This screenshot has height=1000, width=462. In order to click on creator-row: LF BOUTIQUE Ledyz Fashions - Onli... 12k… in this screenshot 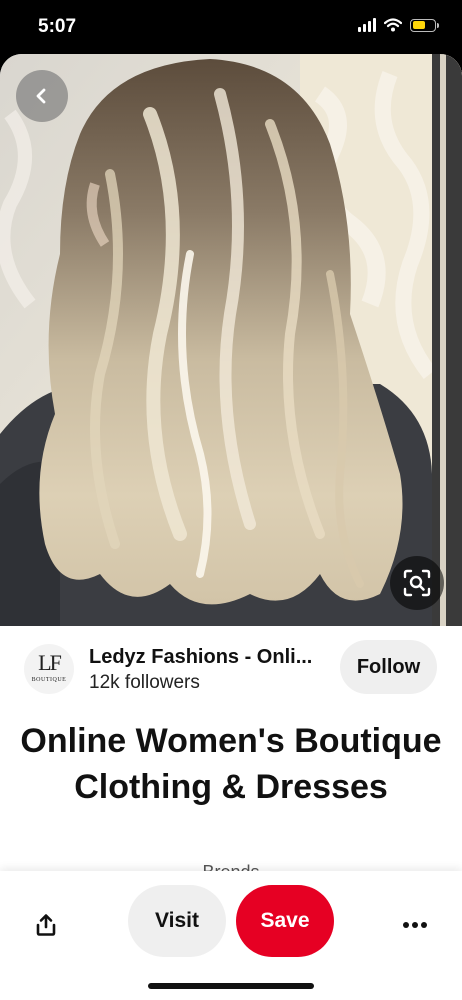, I will do `click(231, 669)`.